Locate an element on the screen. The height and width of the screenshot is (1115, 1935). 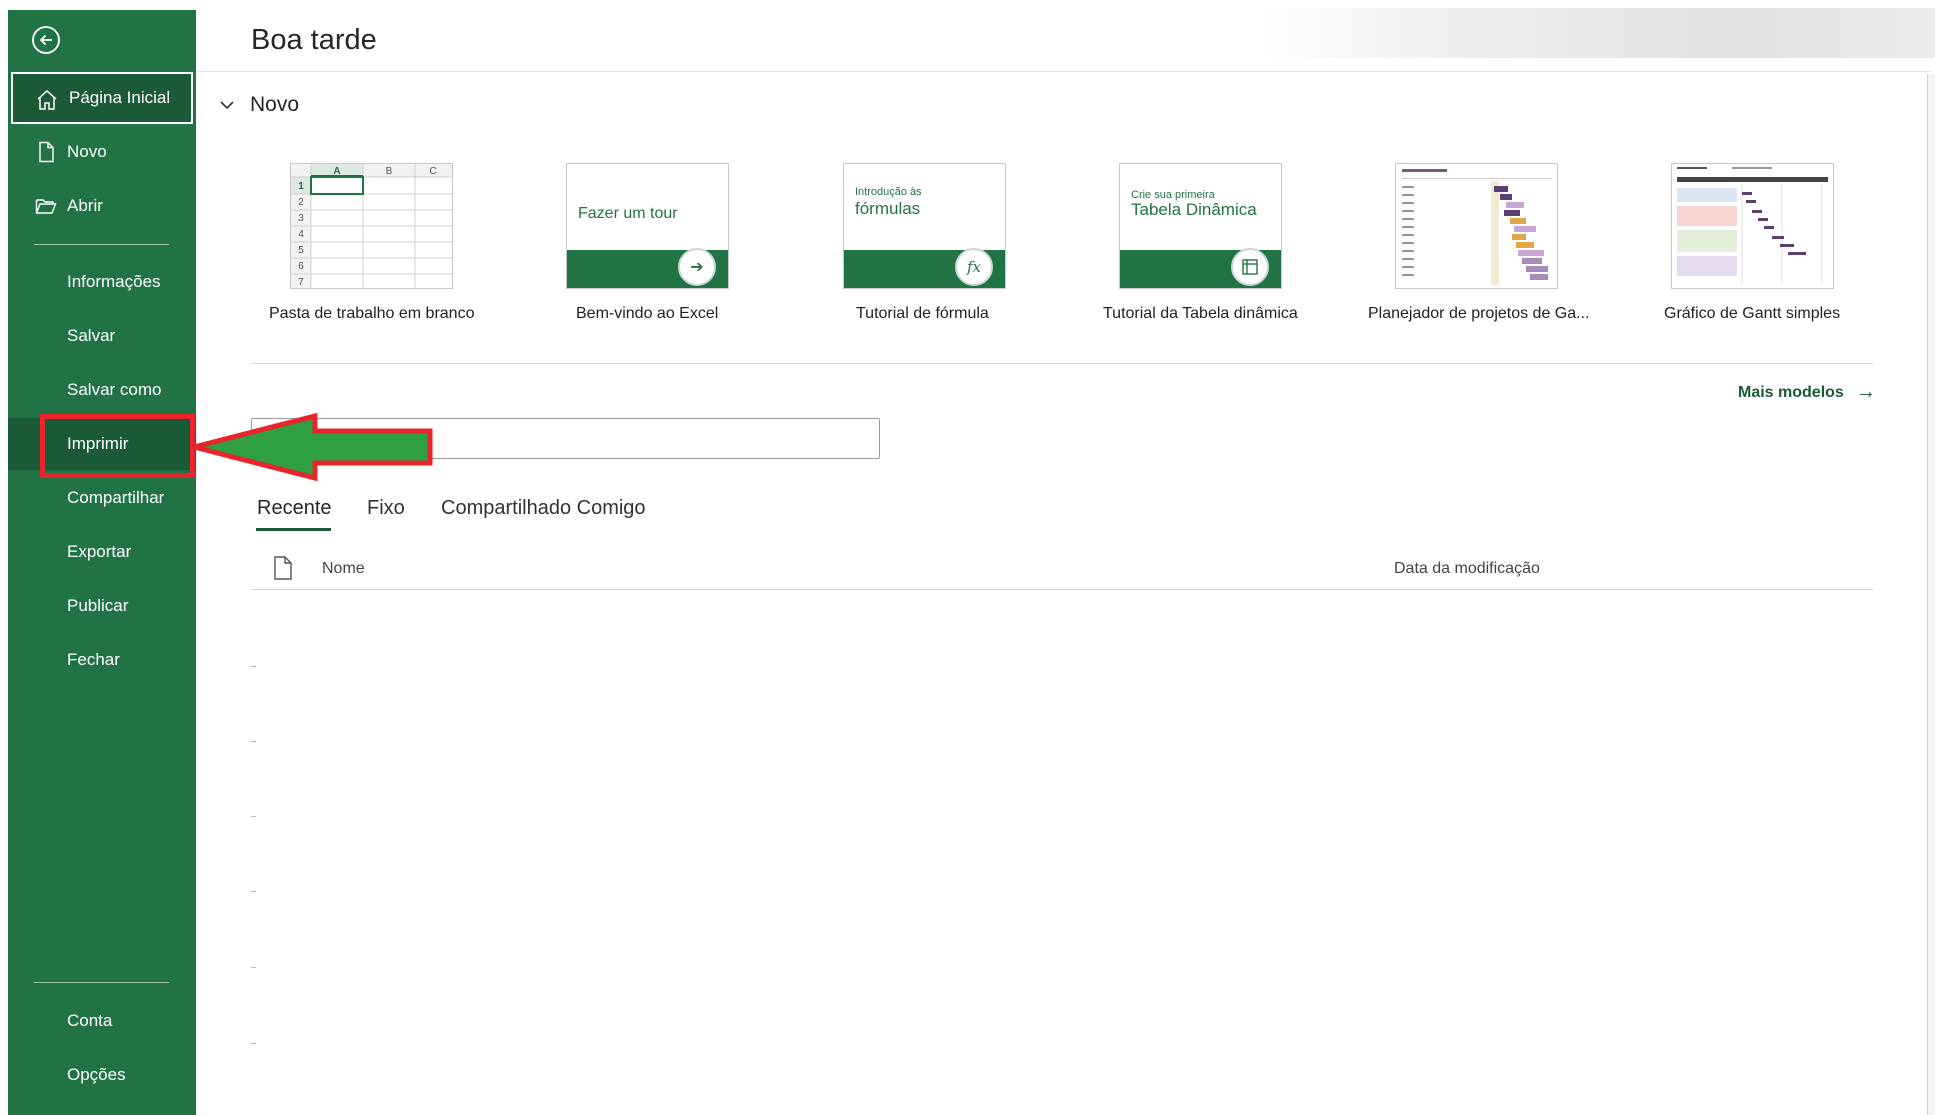
template-welcome-excel: Fazer um tour ➔ Bem-vindo ao Excel is located at coordinates (647, 242).